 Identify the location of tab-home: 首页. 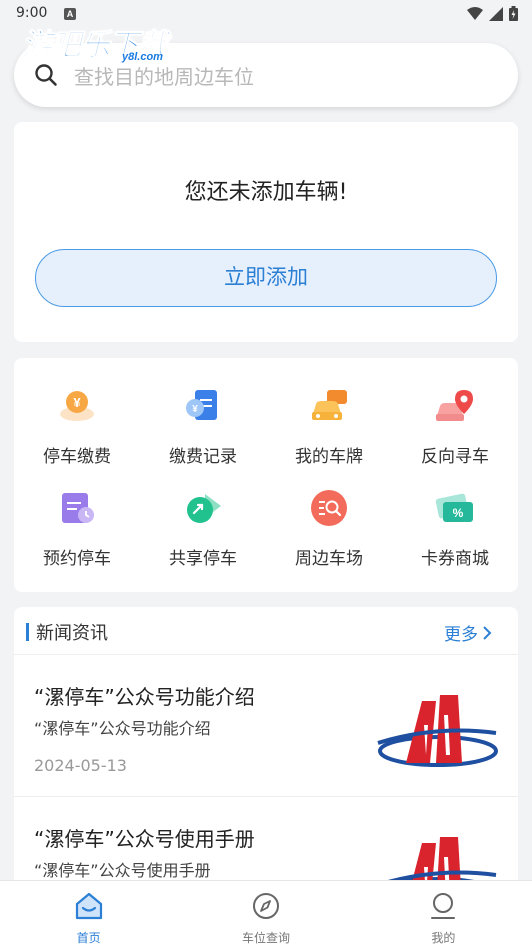
(88, 914).